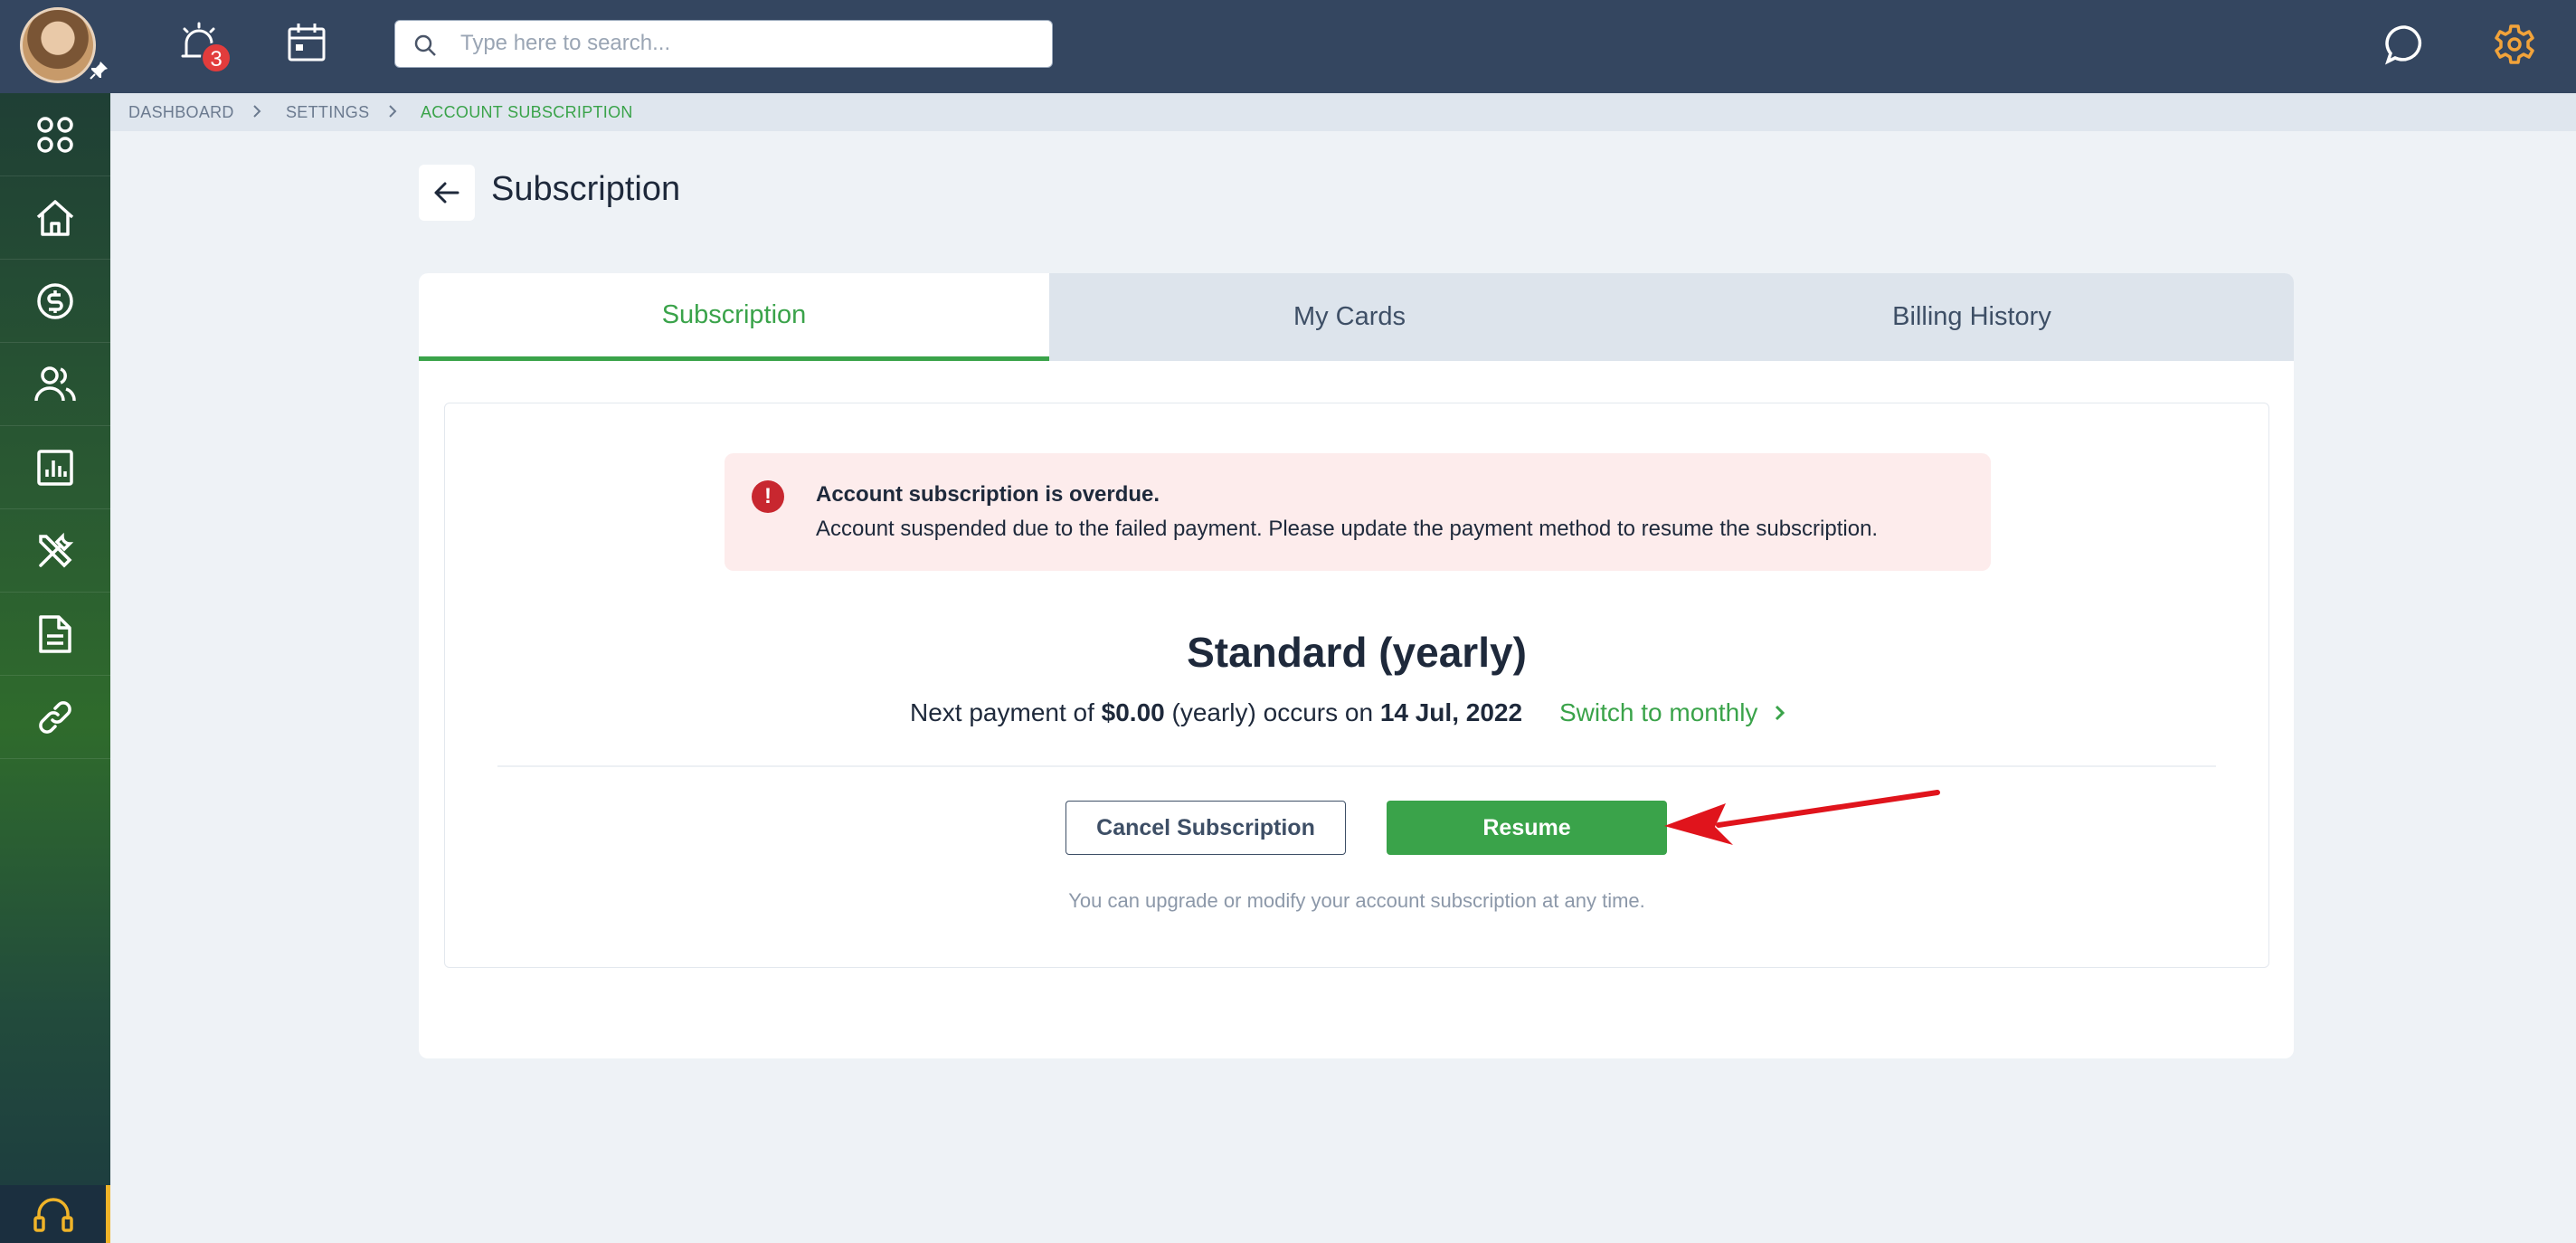 Image resolution: width=2576 pixels, height=1243 pixels. What do you see at coordinates (734, 317) in the screenshot?
I see `tab-subscription: Subscription` at bounding box center [734, 317].